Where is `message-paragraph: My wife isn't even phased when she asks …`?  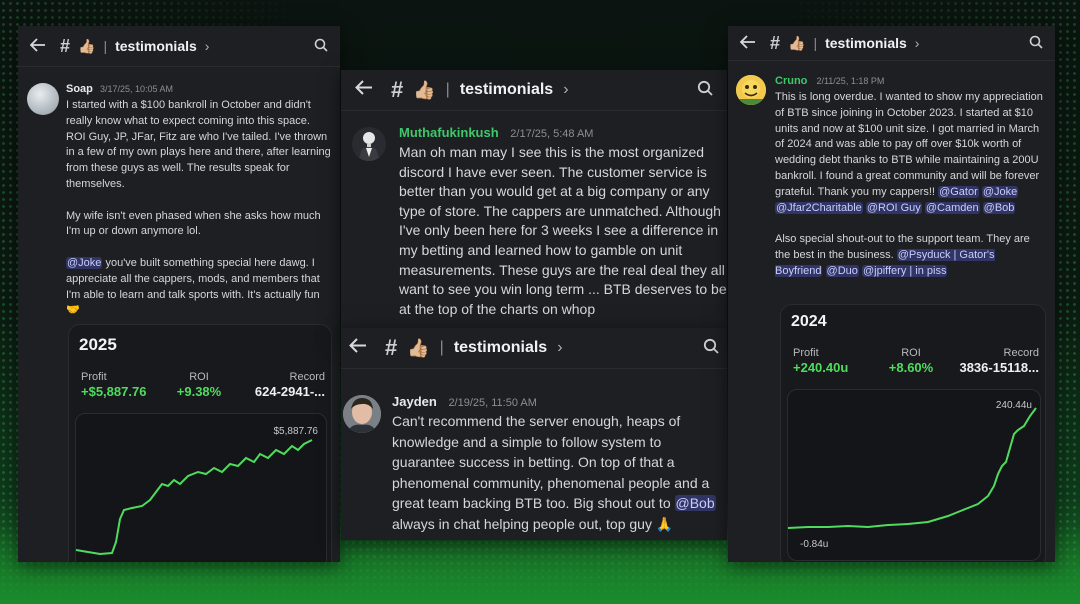
message-paragraph: My wife isn't even phased when she asks … is located at coordinates (193, 223).